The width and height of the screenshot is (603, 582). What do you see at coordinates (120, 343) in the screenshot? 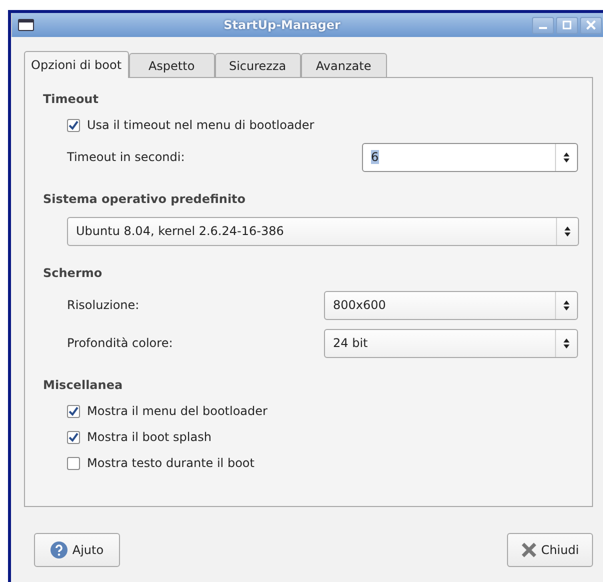
I see `field-label: Profondità colore:` at bounding box center [120, 343].